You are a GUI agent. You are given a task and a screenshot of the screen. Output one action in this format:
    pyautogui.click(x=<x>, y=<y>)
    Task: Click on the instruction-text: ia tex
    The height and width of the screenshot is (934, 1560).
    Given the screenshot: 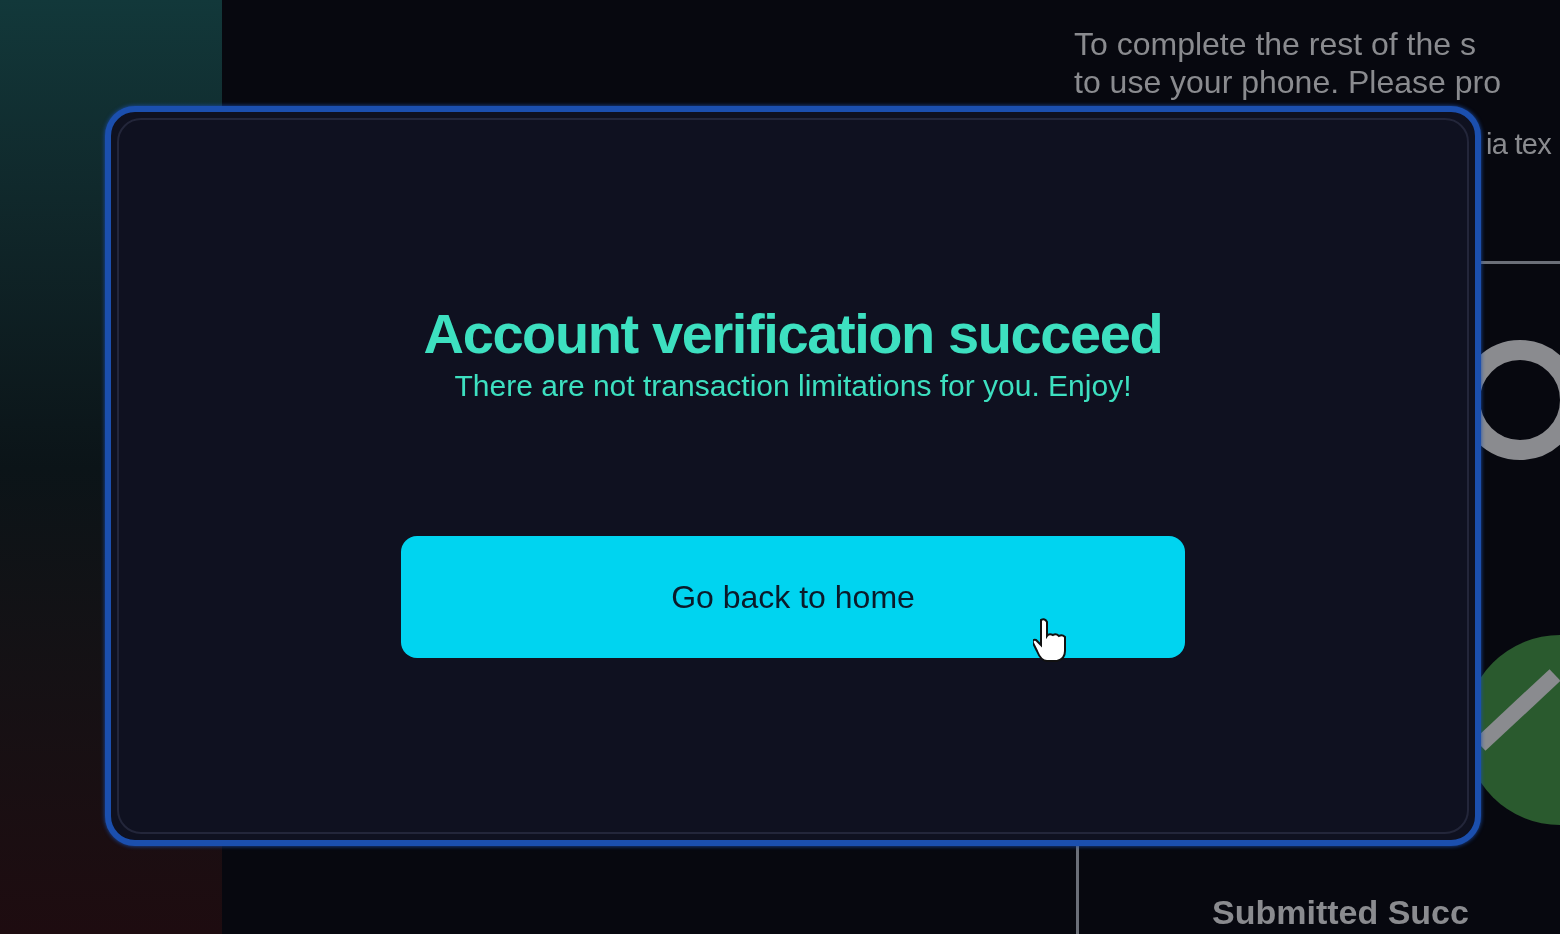 What is the action you would take?
    pyautogui.click(x=1518, y=144)
    